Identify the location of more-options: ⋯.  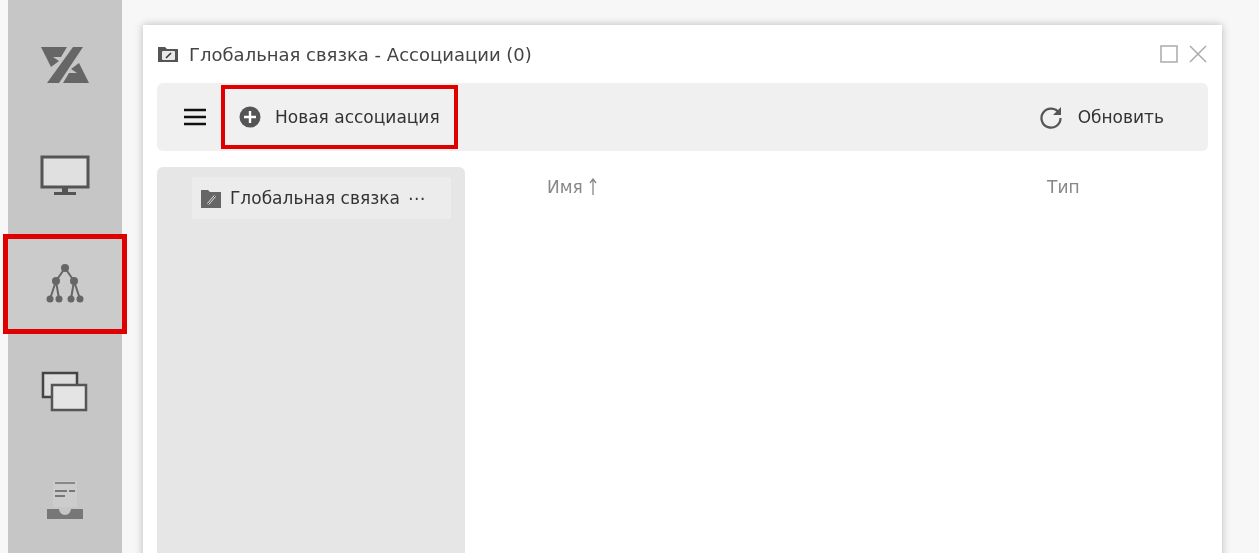
(416, 198).